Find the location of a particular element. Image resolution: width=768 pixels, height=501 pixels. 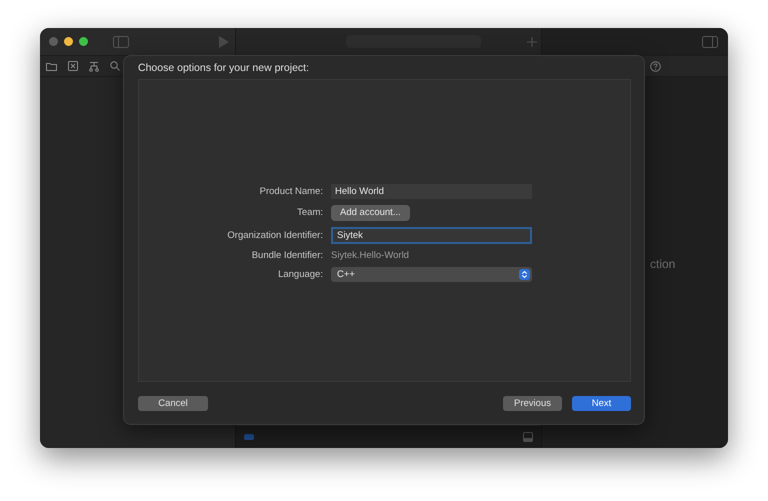

zoom-icon is located at coordinates (83, 41).